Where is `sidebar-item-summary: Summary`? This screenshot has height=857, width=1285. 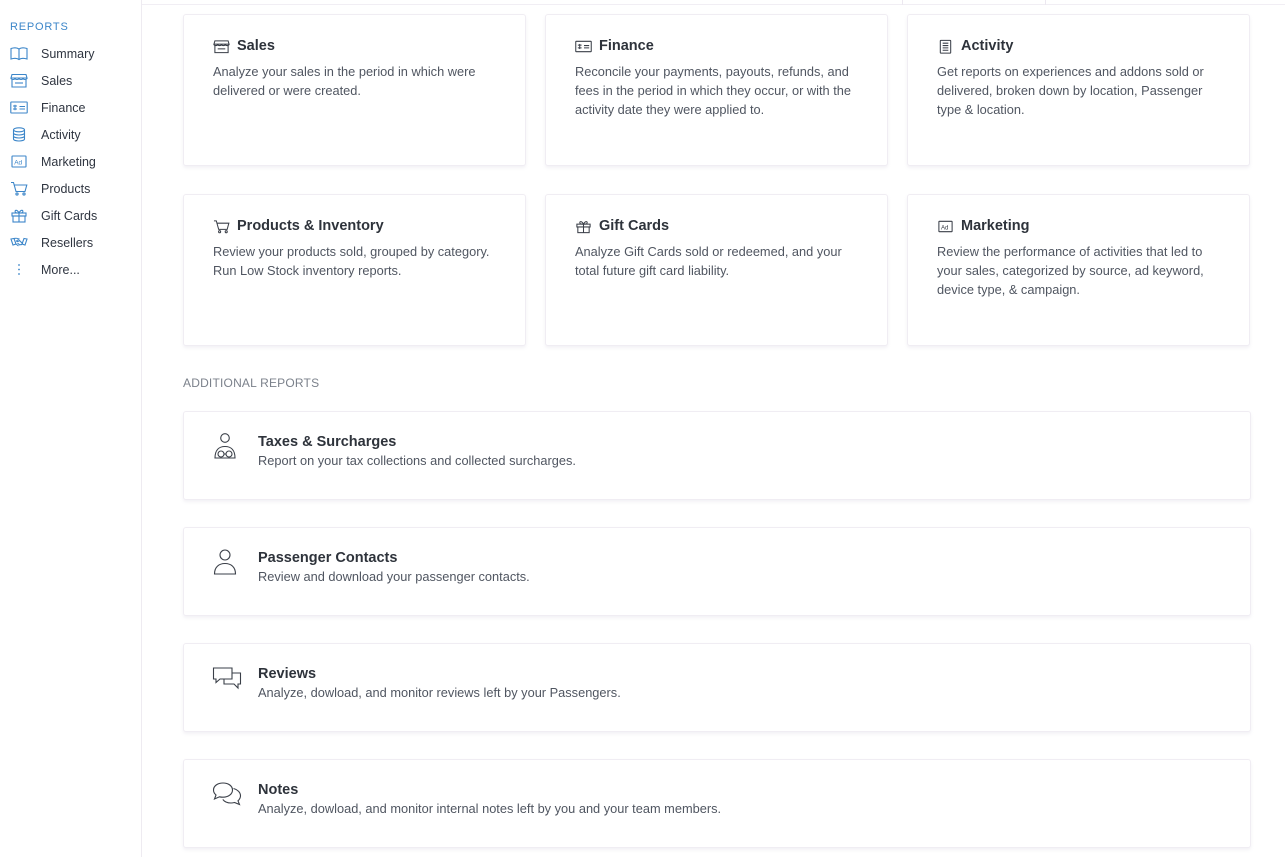 sidebar-item-summary: Summary is located at coordinates (70, 53).